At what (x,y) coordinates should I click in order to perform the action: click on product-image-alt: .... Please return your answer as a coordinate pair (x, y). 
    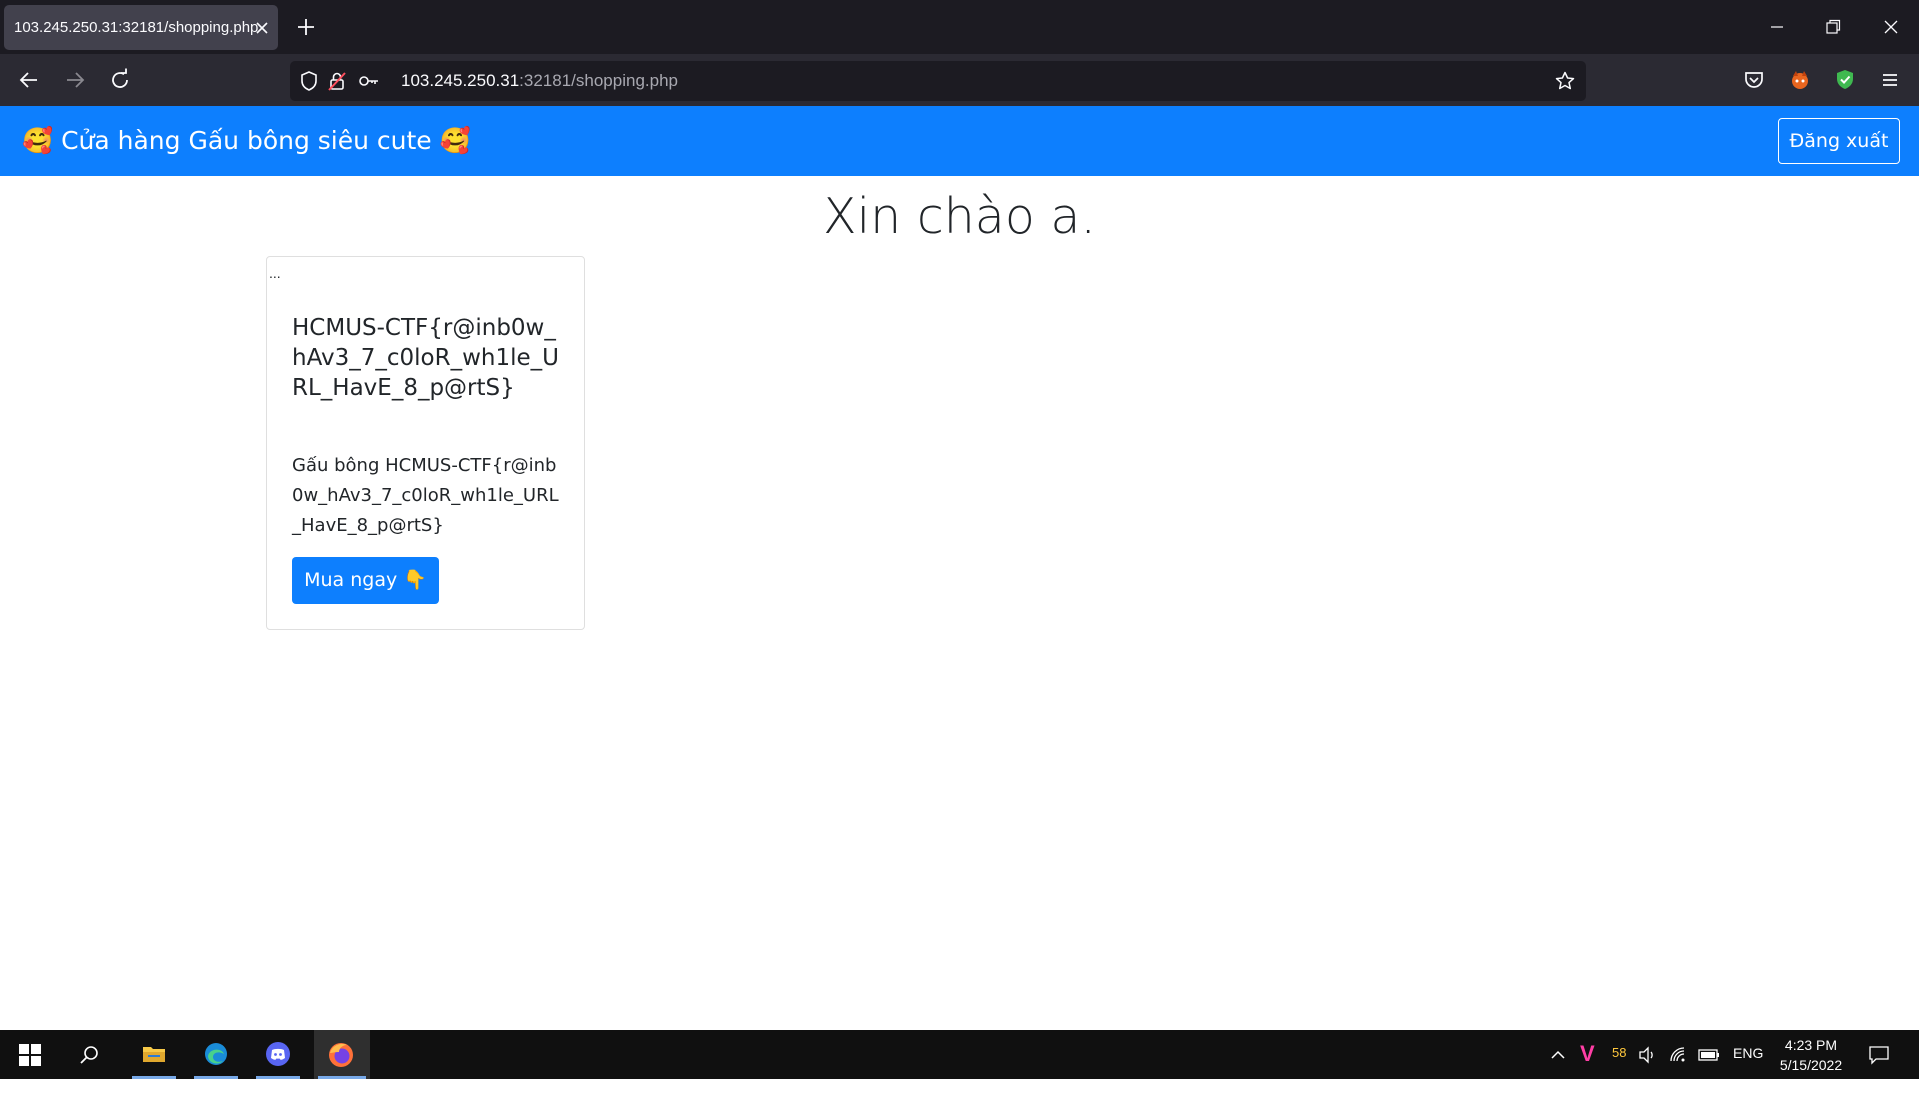
    Looking at the image, I should click on (275, 273).